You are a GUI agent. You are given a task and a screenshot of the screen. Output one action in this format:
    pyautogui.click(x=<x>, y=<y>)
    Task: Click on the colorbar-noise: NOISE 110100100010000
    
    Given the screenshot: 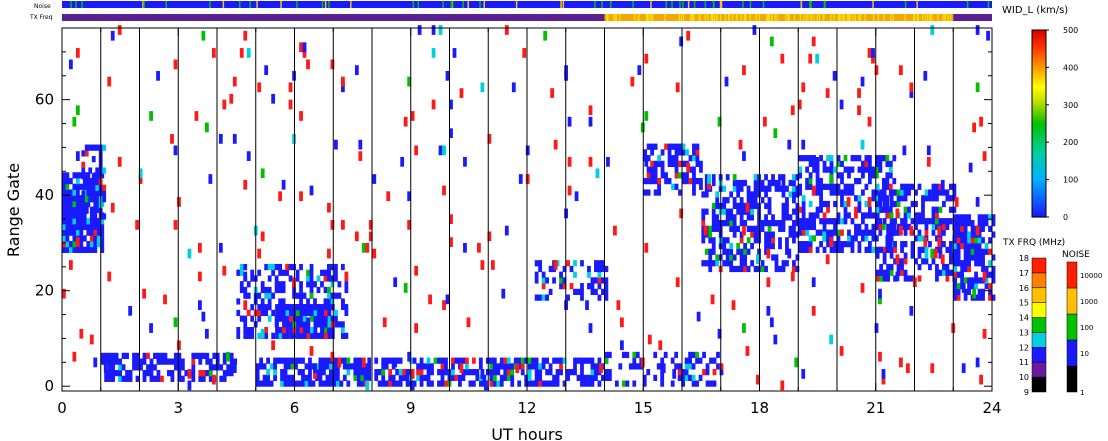 What is the action you would take?
    pyautogui.click(x=1082, y=323)
    